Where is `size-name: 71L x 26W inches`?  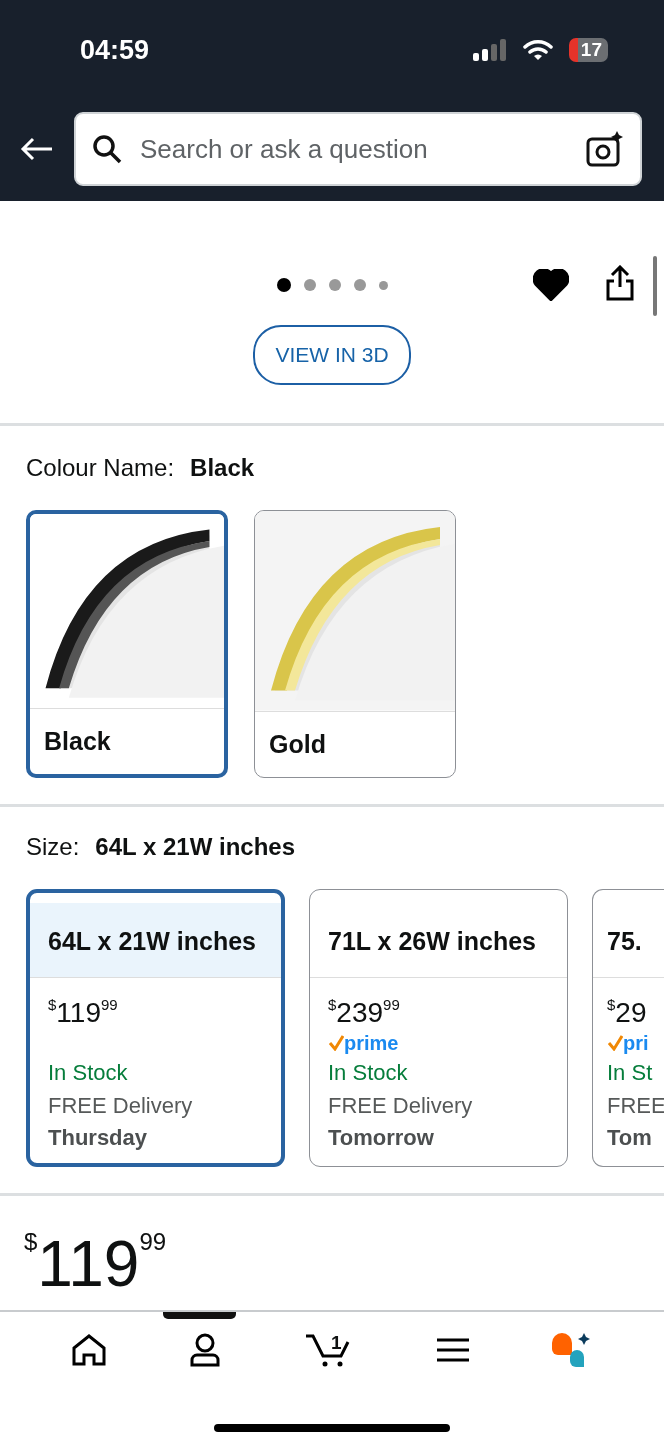 size-name: 71L x 26W inches is located at coordinates (438, 940).